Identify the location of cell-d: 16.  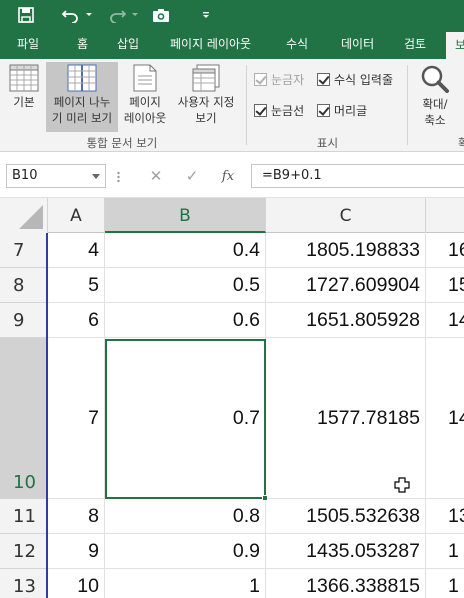
(445, 250).